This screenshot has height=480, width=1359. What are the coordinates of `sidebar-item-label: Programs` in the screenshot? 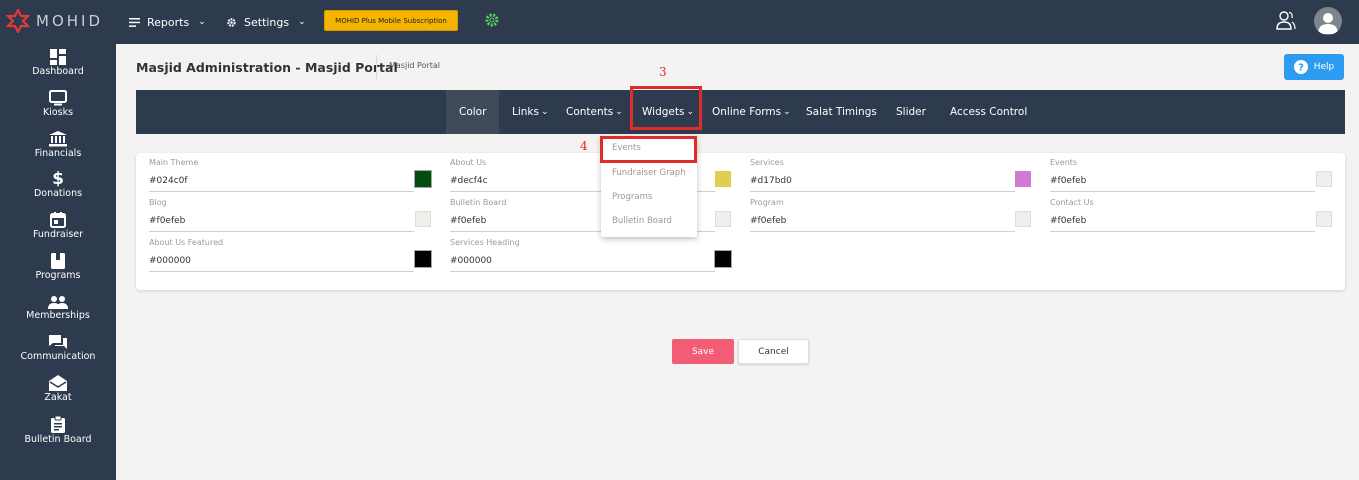 It's located at (58, 275).